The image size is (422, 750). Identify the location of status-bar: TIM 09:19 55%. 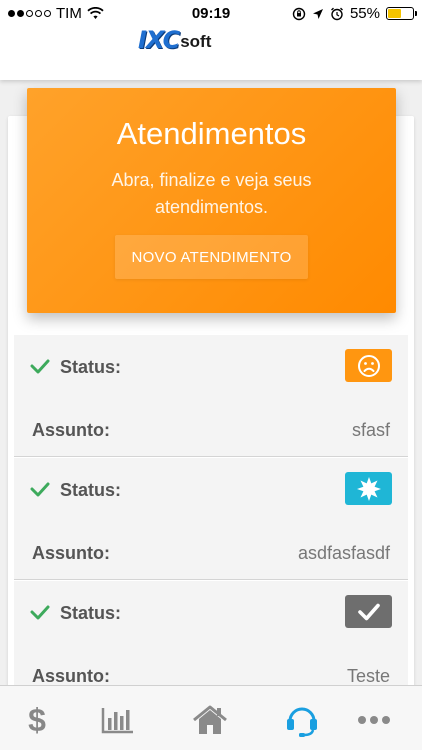
(211, 14).